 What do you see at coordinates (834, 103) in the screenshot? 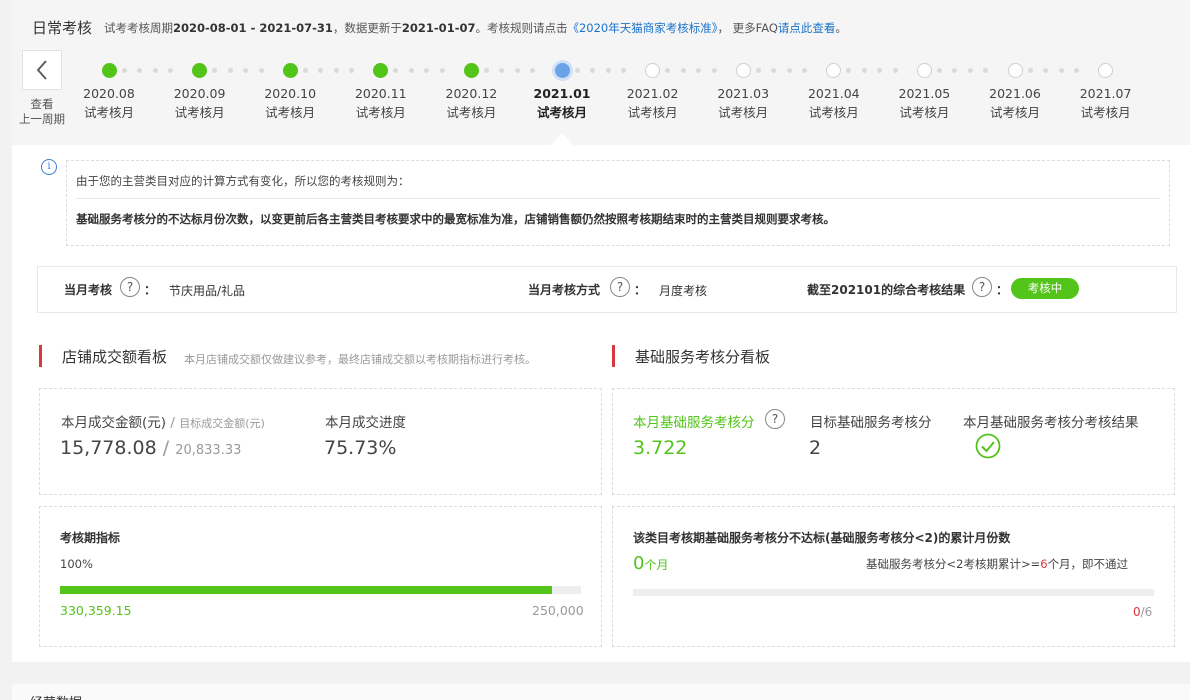
I see `timeline-month-item: 2021.04 试考核月` at bounding box center [834, 103].